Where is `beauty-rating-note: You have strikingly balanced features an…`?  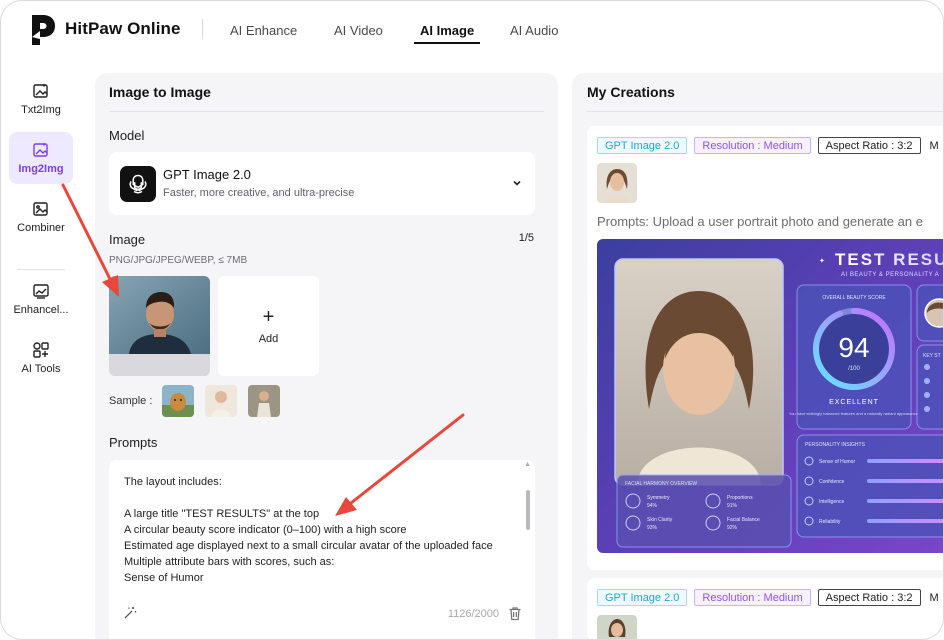
beauty-rating-note: You have strikingly balanced features an… is located at coordinates (854, 413).